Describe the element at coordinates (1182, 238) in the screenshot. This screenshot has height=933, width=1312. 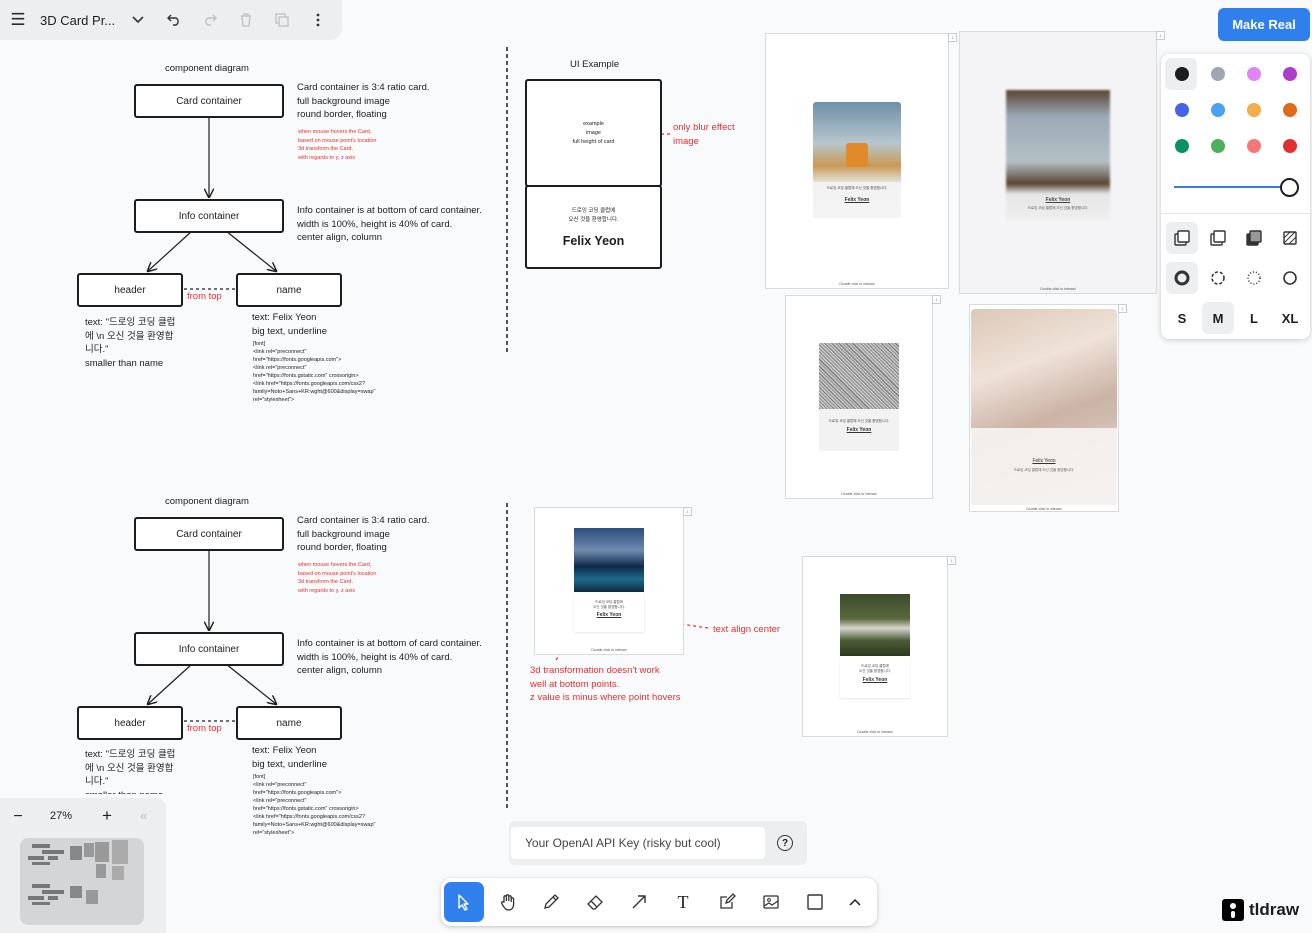
I see `fill-none-icon` at that location.